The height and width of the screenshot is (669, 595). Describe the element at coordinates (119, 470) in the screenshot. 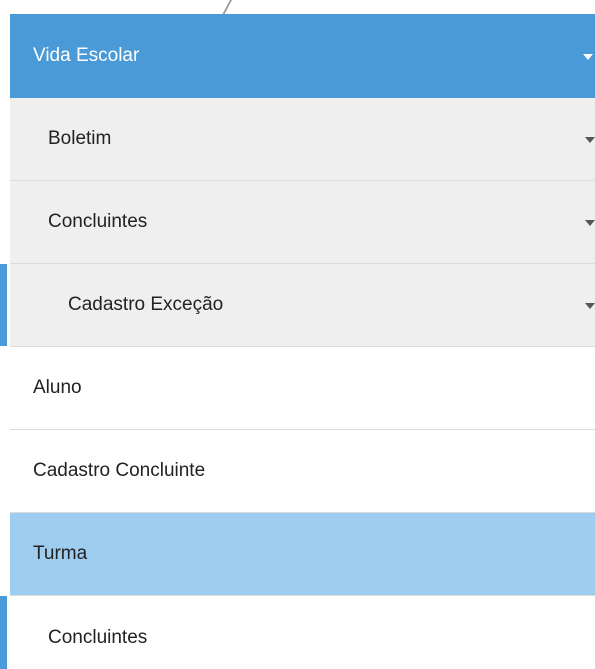

I see `menu-item-label: Cadastro Concluinte` at that location.